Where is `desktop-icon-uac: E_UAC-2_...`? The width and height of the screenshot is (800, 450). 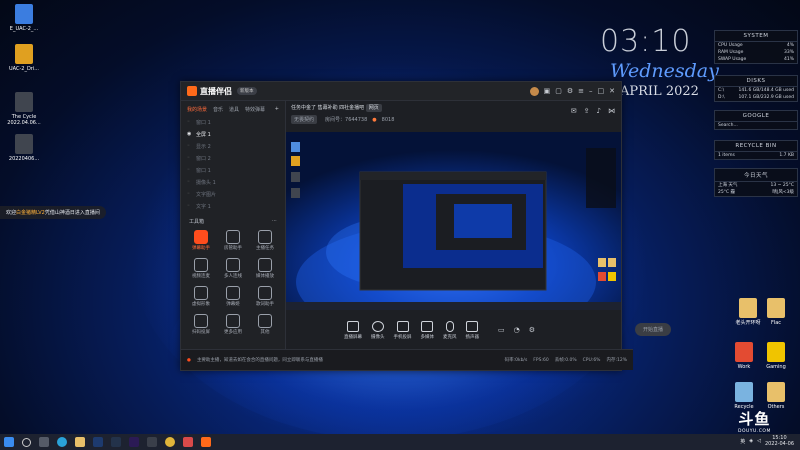 desktop-icon-uac: E_UAC-2_... is located at coordinates (24, 18).